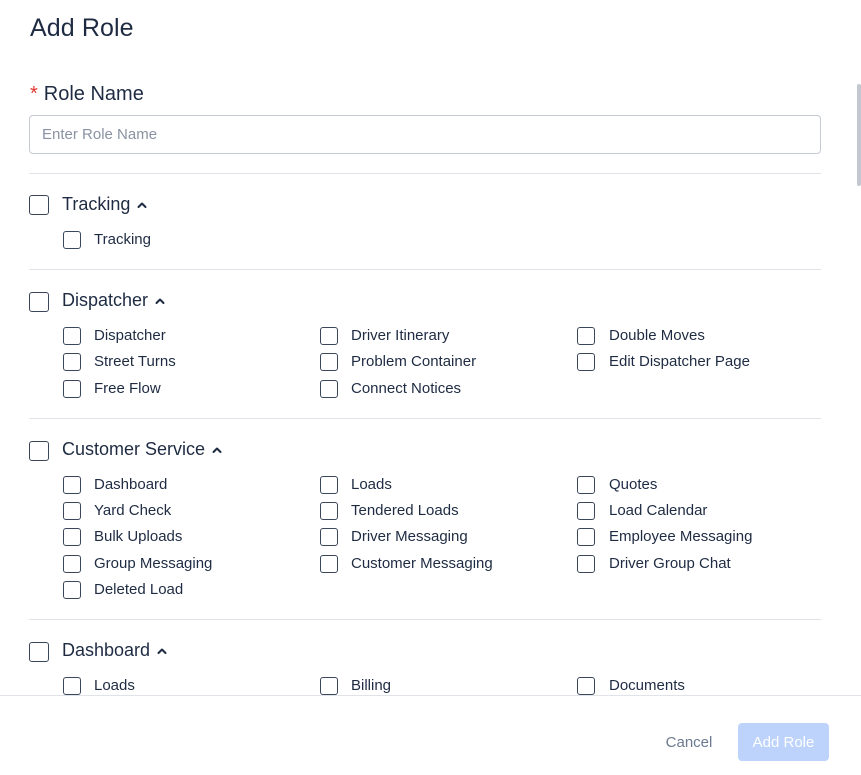 This screenshot has height=775, width=861. I want to click on permission-label: Customer Messaging, so click(422, 563).